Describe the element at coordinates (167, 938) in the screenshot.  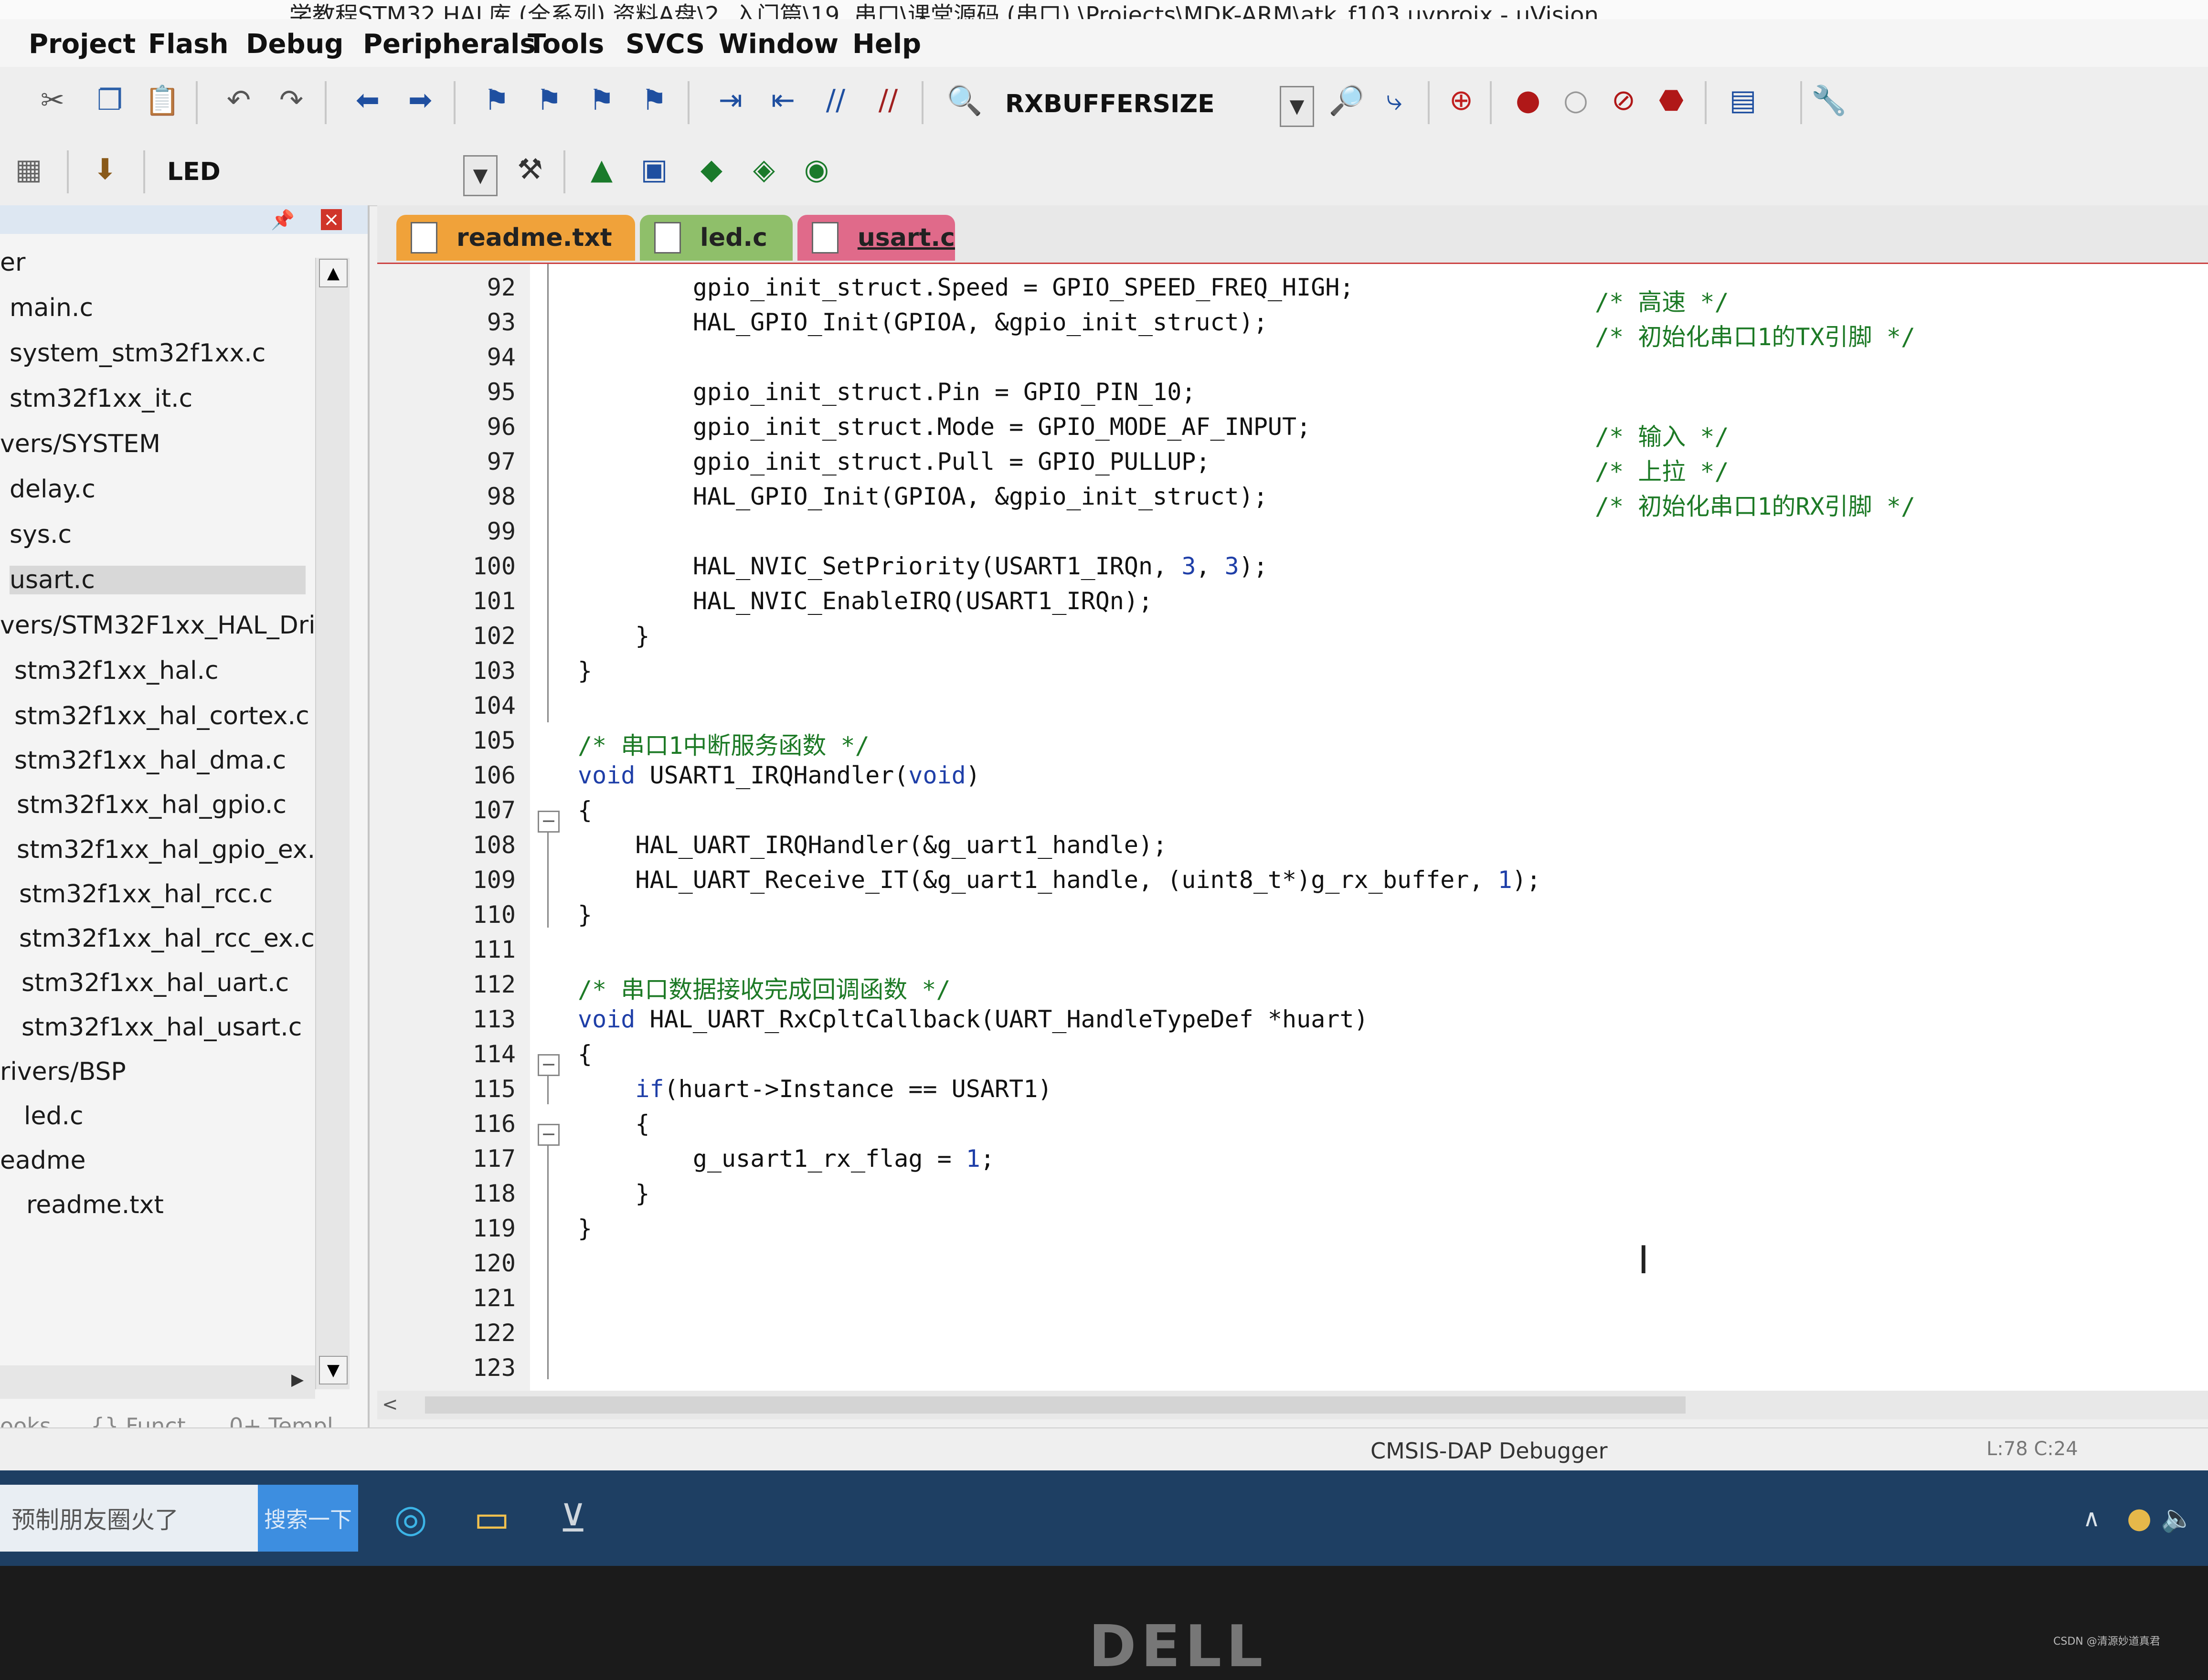
I see `tree-file: stm32f1xx_hal_rcc_ex.c` at that location.